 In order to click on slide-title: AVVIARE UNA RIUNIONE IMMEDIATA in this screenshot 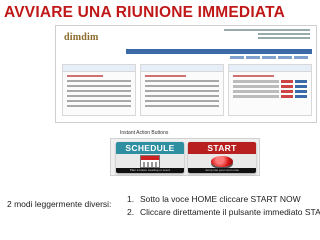, I will do `click(144, 12)`.